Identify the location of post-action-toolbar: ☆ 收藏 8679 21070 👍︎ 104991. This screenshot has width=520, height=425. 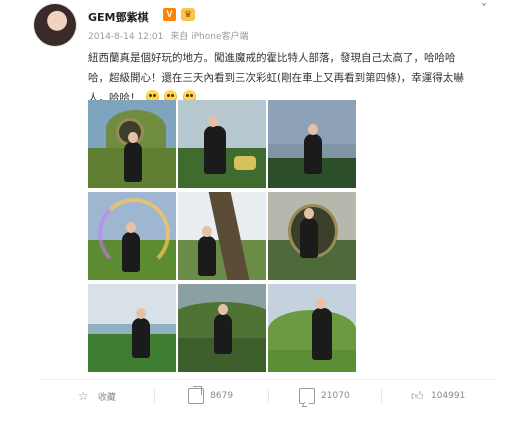
(267, 395).